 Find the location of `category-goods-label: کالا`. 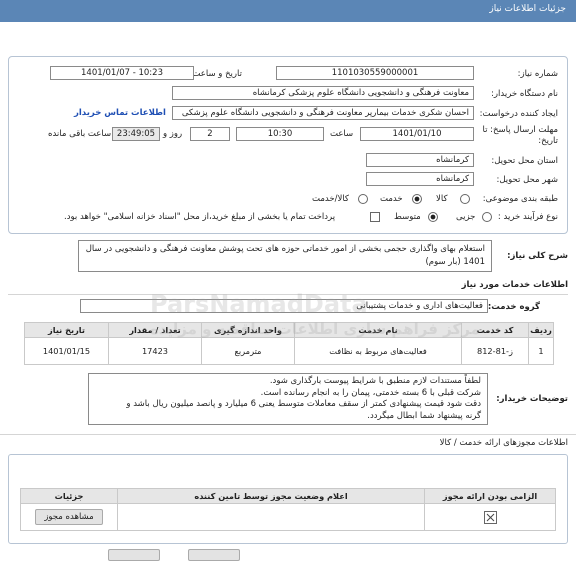

category-goods-label: کالا is located at coordinates (442, 199).